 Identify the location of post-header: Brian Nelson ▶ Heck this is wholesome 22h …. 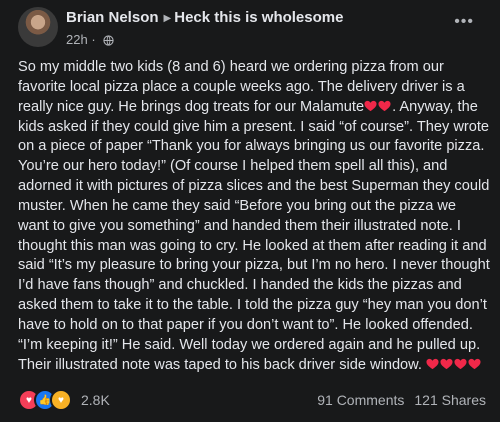
(253, 29).